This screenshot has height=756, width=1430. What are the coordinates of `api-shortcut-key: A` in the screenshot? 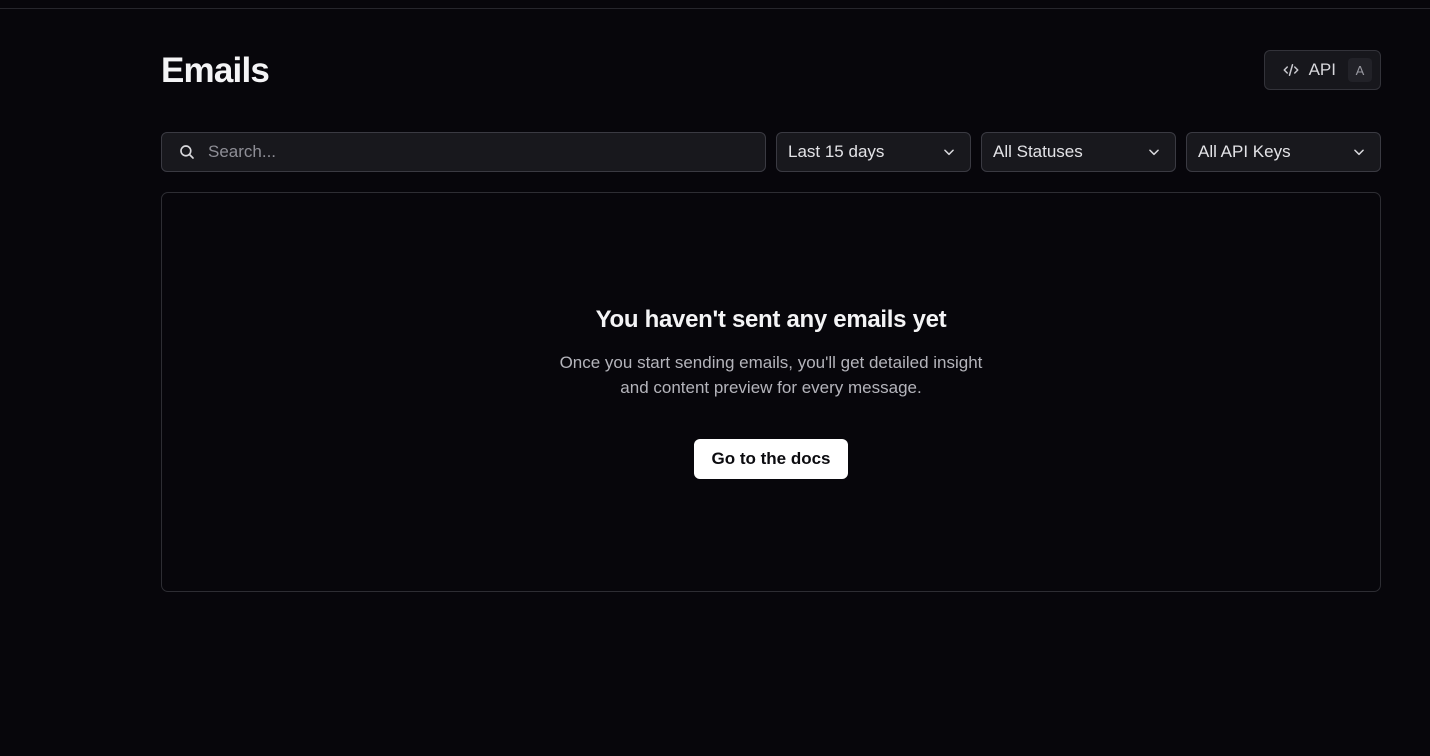 It's located at (1360, 70).